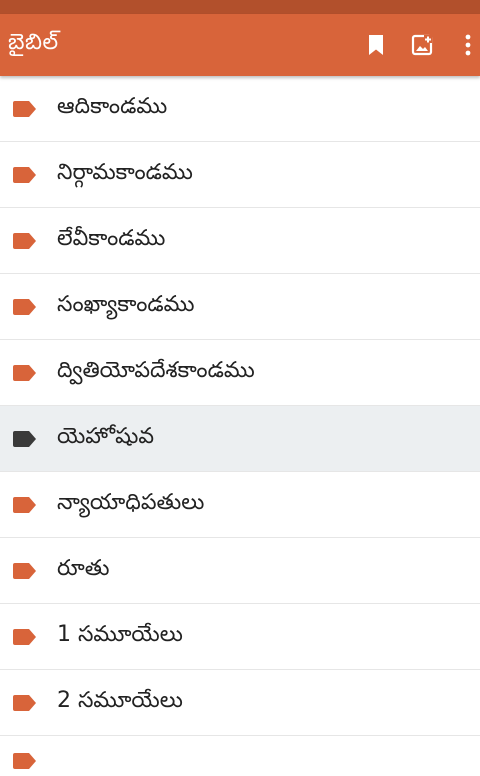 This screenshot has width=480, height=776. Describe the element at coordinates (240, 571) in the screenshot. I see `book-list-item: రూతు` at that location.